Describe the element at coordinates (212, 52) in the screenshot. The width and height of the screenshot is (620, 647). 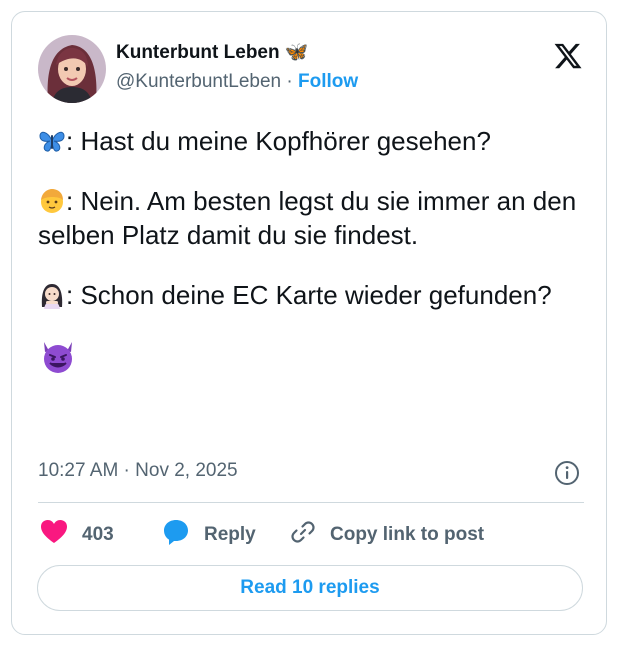
I see `author-name: Kunterbunt Leben 🦋` at that location.